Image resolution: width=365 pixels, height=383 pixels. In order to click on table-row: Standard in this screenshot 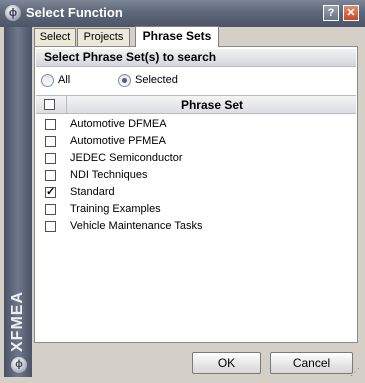, I will do `click(196, 192)`.